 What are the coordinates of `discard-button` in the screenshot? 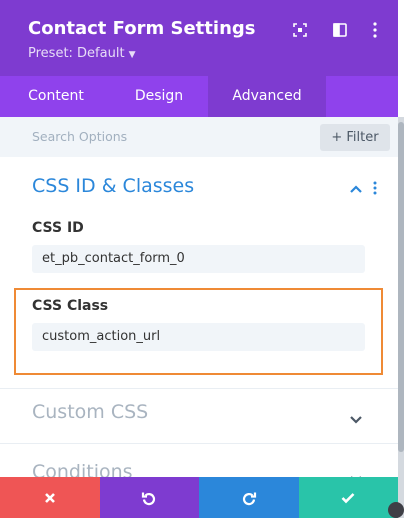 It's located at (50, 497).